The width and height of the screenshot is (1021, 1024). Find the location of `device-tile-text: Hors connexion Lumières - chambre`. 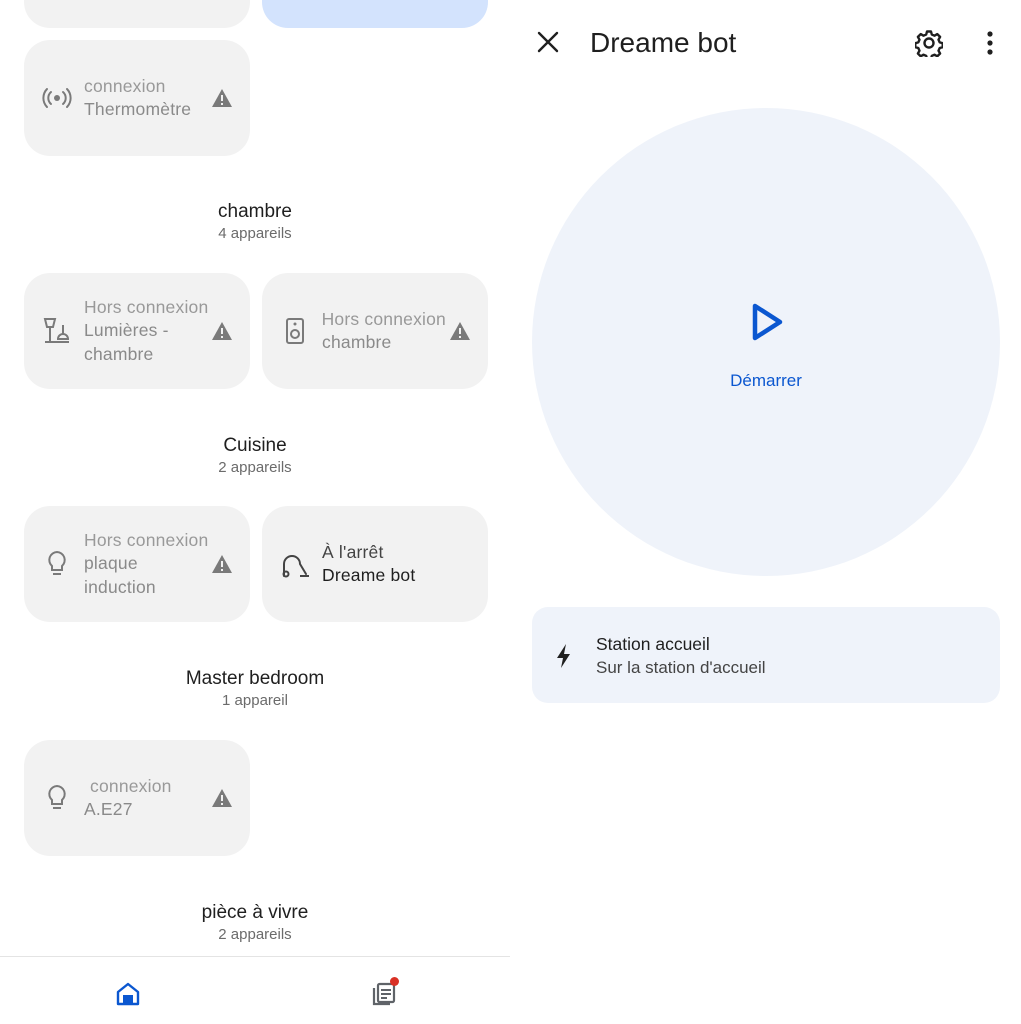

device-tile-text: Hors connexion Lumières - chambre is located at coordinates (146, 331).